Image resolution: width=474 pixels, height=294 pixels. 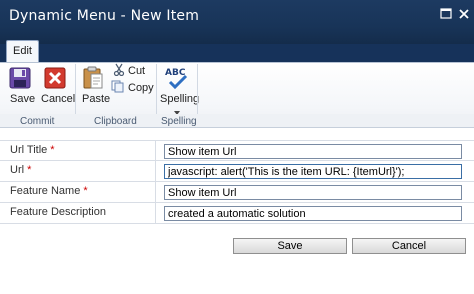 I want to click on cut-button: Cut, so click(x=129, y=71).